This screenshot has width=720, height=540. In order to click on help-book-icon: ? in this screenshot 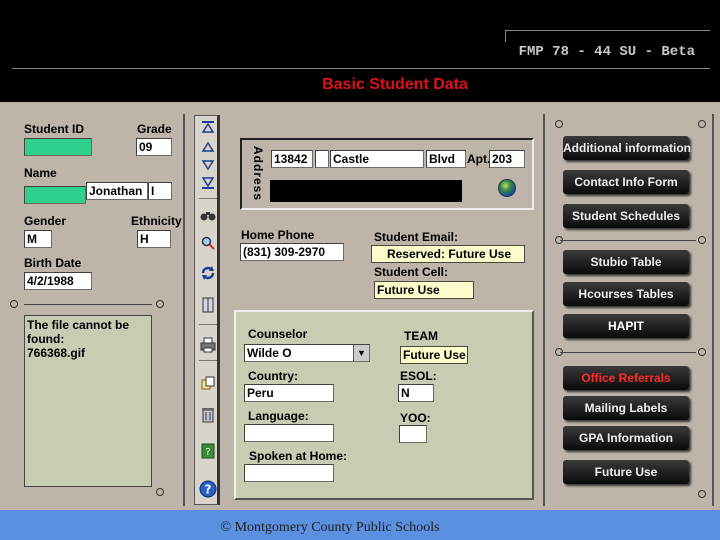, I will do `click(208, 451)`.